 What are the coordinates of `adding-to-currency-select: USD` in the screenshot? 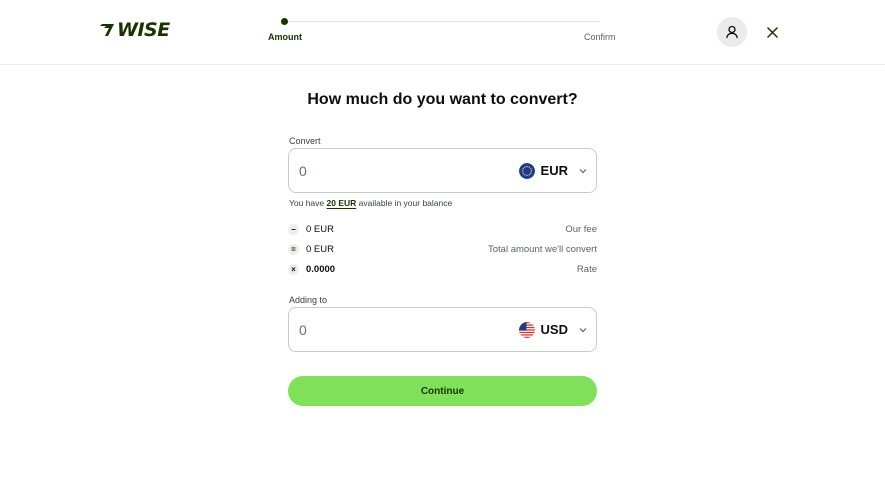 It's located at (553, 330).